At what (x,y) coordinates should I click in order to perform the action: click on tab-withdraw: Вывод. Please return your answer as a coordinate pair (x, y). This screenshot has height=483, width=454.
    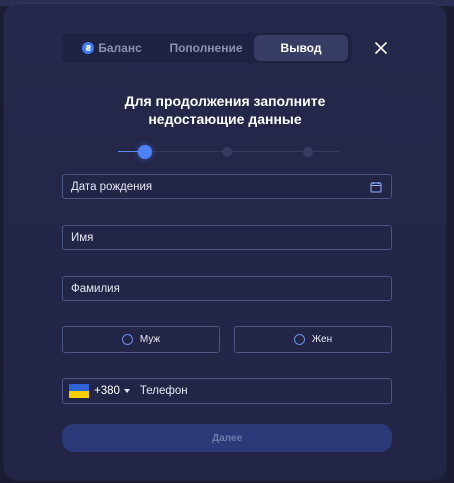
    Looking at the image, I should click on (301, 48).